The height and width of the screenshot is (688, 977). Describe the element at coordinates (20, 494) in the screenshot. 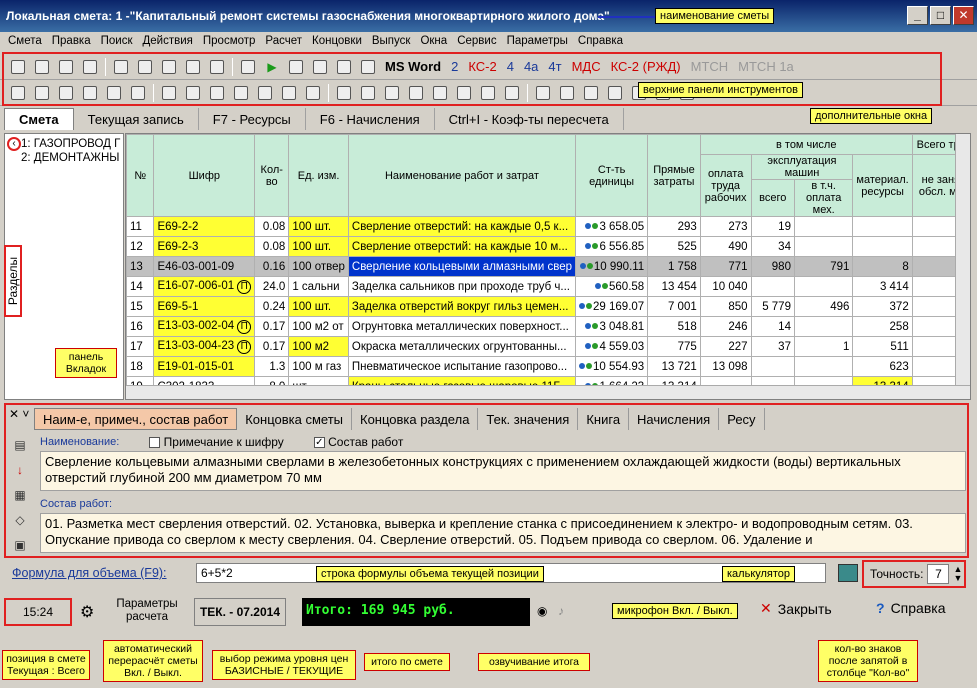

I see `map-icon: ▦` at that location.